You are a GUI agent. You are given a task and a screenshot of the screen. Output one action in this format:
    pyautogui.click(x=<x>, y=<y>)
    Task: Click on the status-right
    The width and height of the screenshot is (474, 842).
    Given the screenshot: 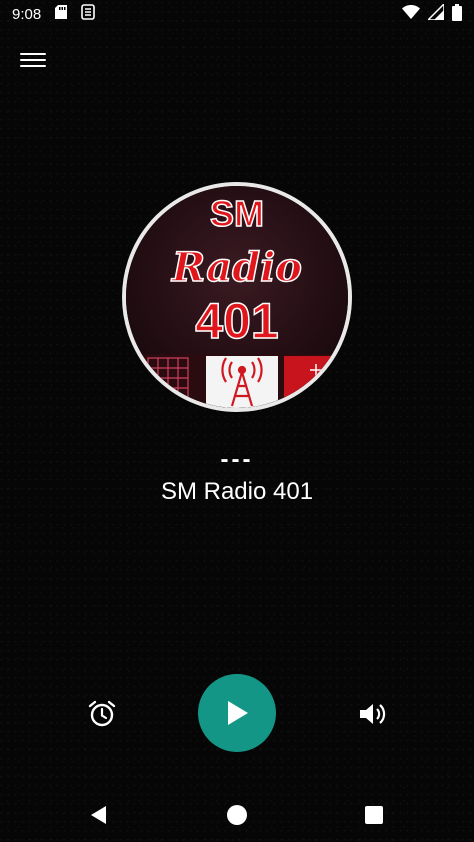 What is the action you would take?
    pyautogui.click(x=432, y=13)
    